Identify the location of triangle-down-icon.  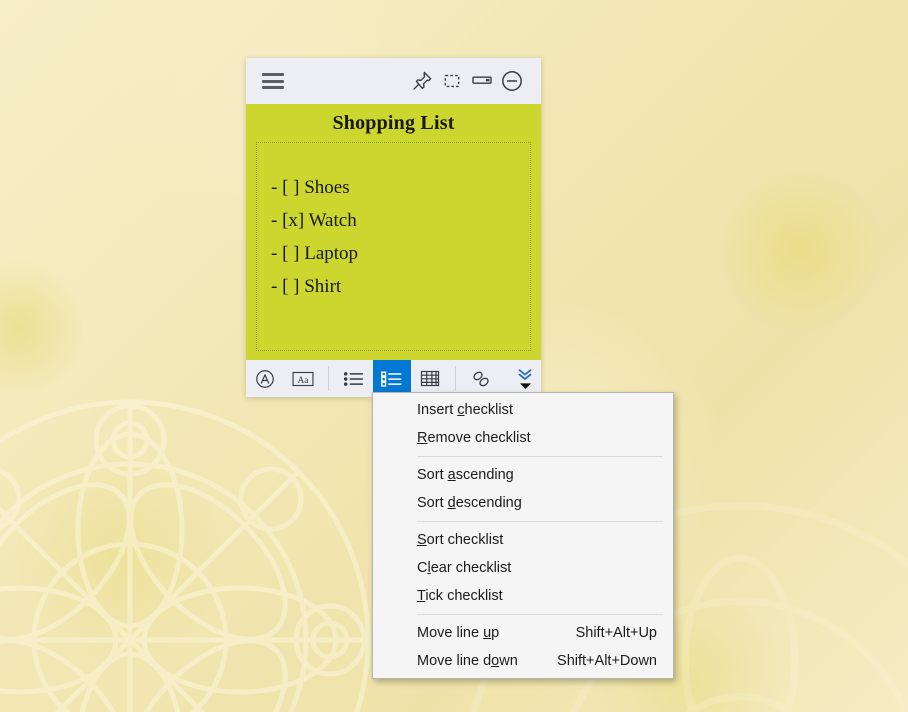
(525, 385).